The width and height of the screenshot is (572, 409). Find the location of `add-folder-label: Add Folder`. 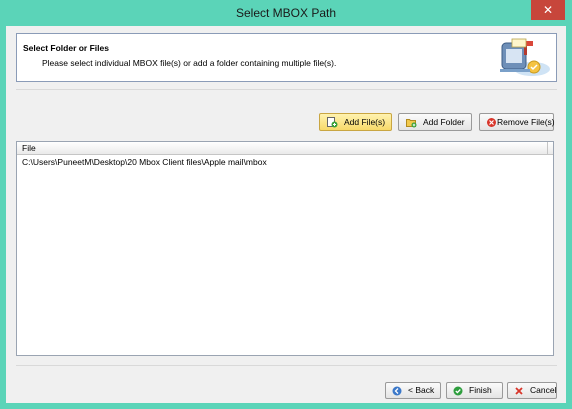

add-folder-label: Add Folder is located at coordinates (444, 122).